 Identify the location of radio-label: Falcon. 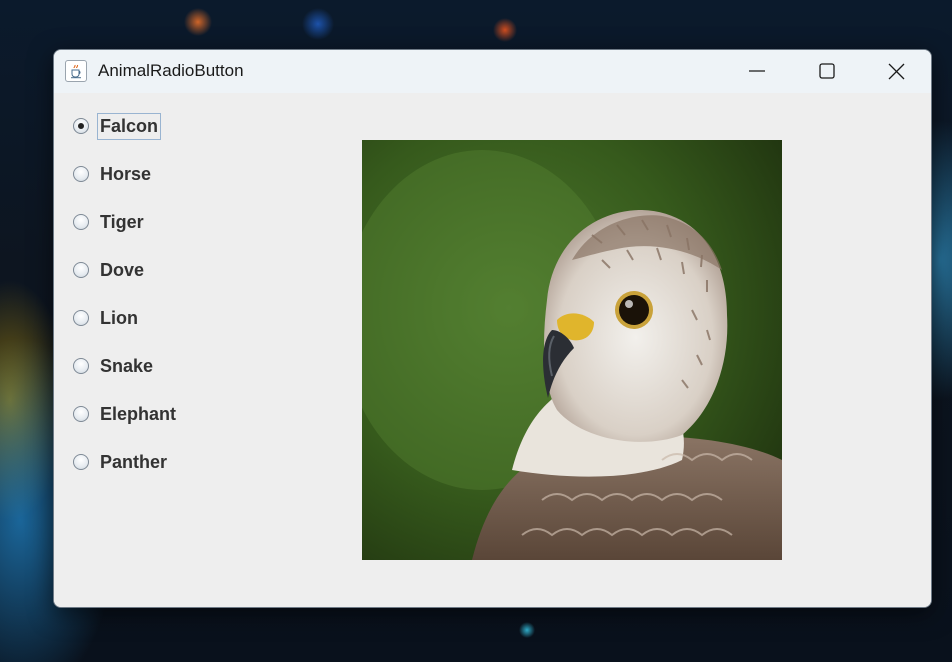
(129, 126).